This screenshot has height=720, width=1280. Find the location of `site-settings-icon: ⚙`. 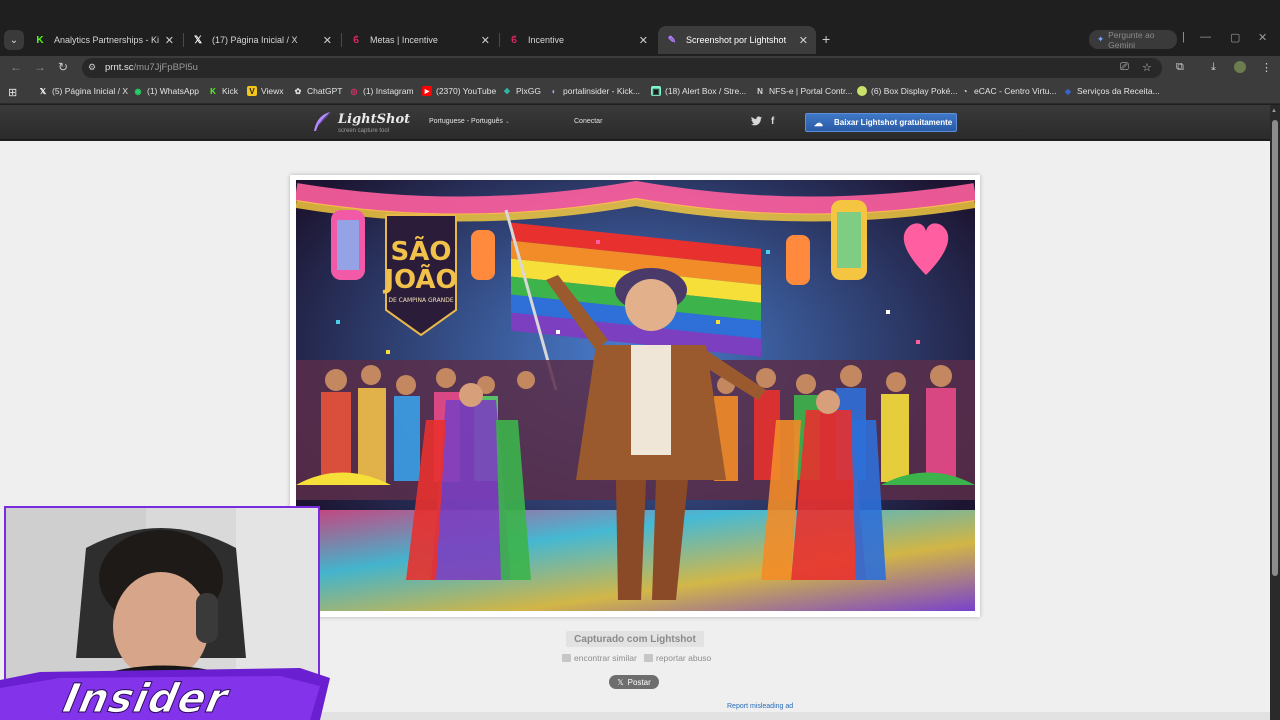

site-settings-icon: ⚙ is located at coordinates (93, 67).